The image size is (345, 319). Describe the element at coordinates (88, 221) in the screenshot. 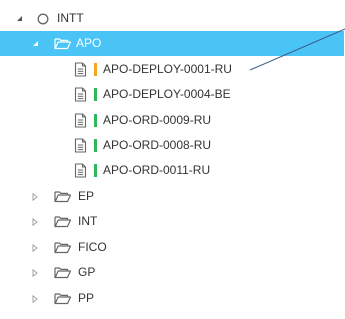

I see `tree-node-label: INT` at that location.